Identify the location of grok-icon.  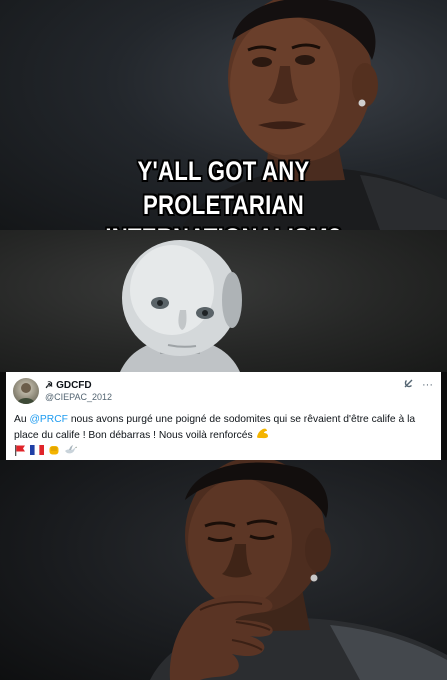
(408, 385).